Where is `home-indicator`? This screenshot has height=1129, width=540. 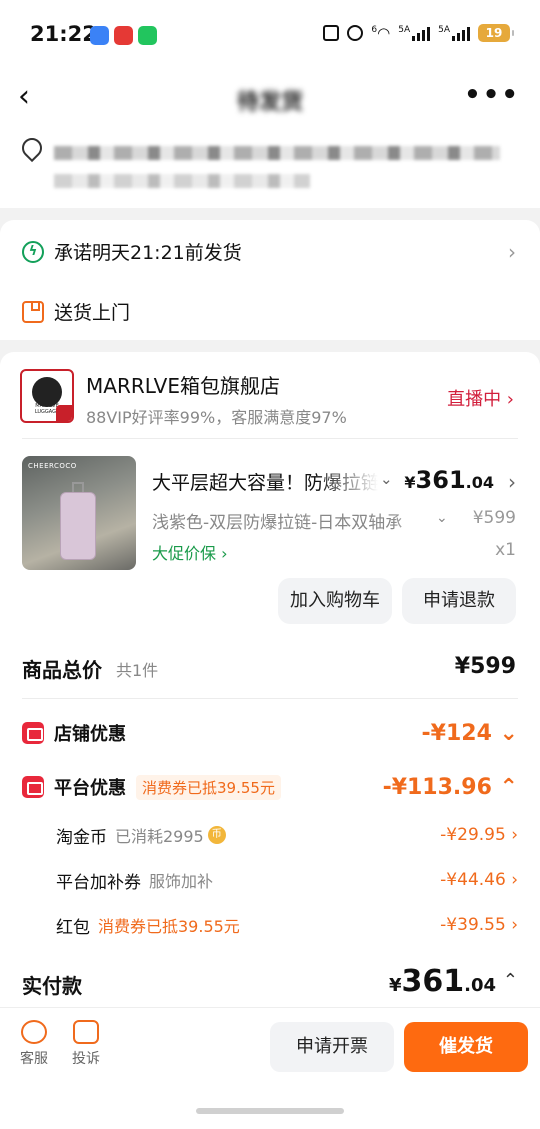
home-indicator is located at coordinates (270, 1111).